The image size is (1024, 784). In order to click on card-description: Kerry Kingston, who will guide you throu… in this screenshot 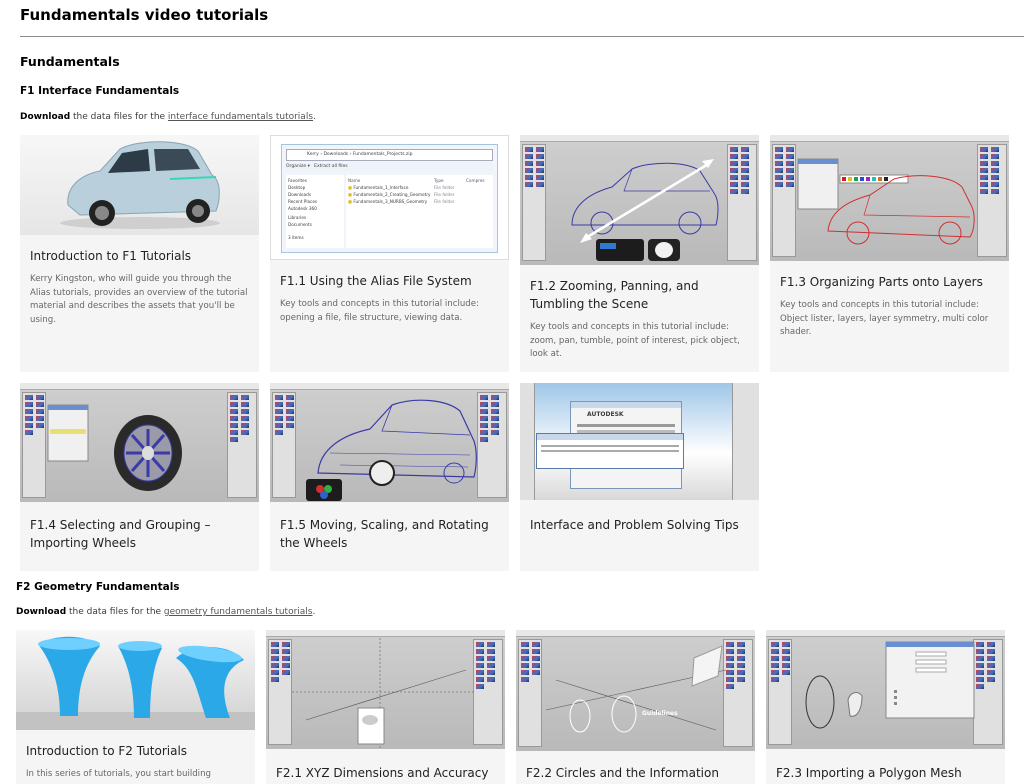, I will do `click(139, 299)`.